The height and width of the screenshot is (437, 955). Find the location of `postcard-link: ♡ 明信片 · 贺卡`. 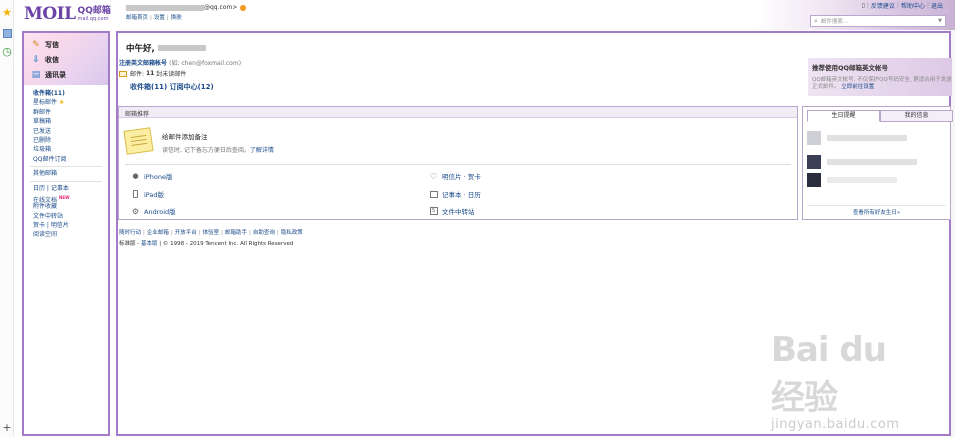

postcard-link: ♡ 明信片 · 贺卡 is located at coordinates (455, 176).